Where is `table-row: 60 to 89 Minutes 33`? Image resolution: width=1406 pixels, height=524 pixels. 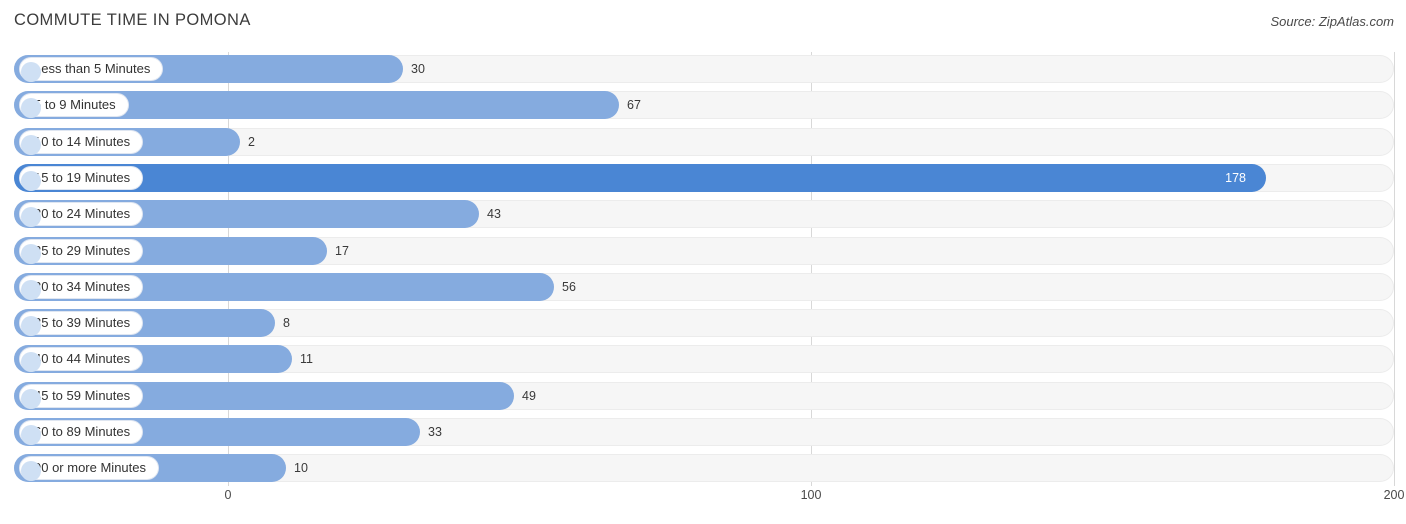
table-row: 60 to 89 Minutes 33 is located at coordinates (704, 432).